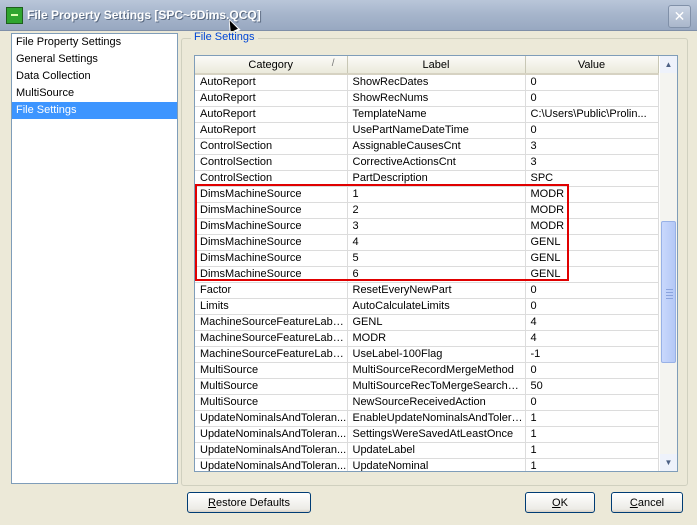 This screenshot has height=525, width=697. I want to click on column-header-label: Label, so click(436, 64).